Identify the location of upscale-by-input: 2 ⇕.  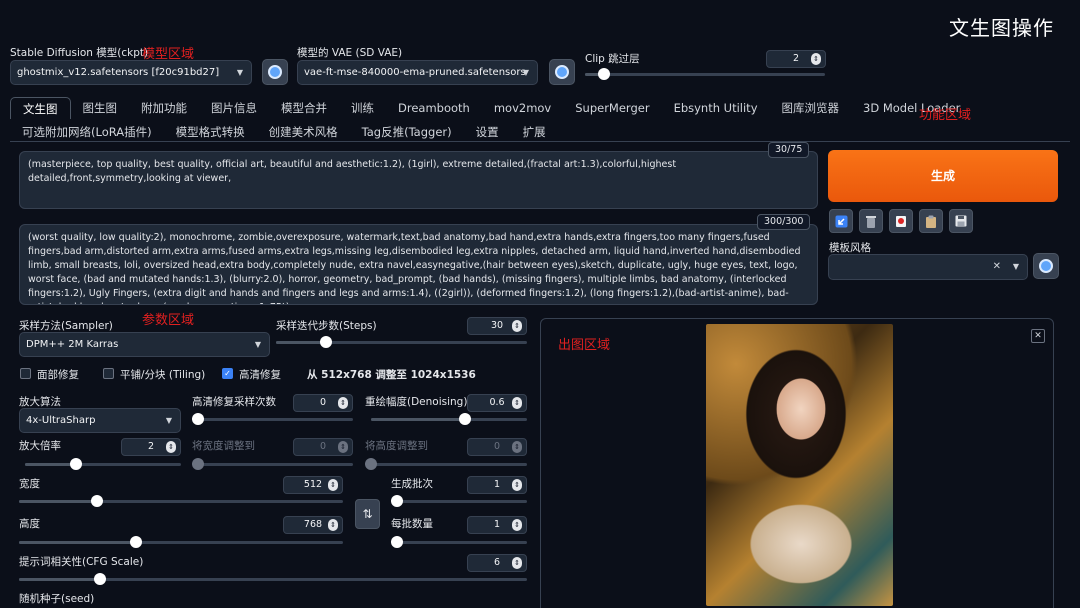
(151, 447).